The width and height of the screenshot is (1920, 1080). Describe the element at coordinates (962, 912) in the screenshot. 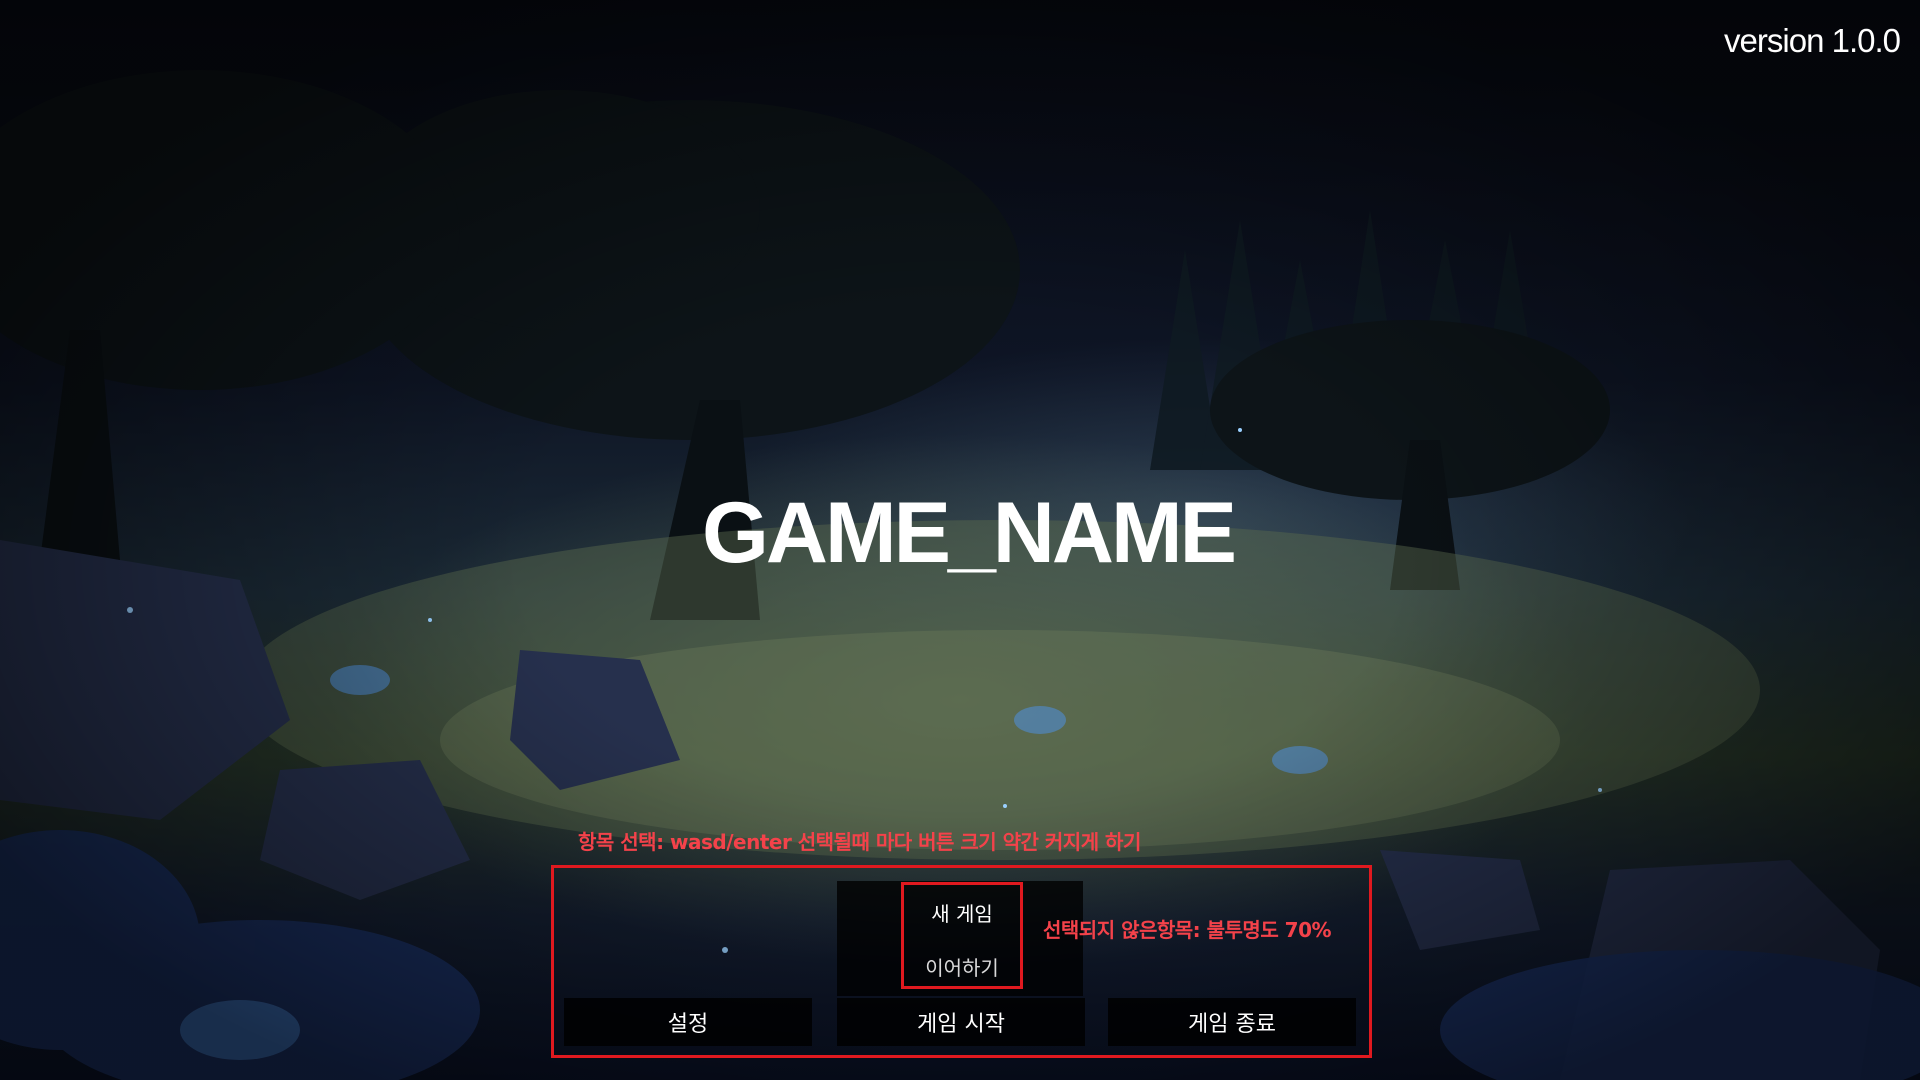

I see `new-game-option: 새 게임` at that location.